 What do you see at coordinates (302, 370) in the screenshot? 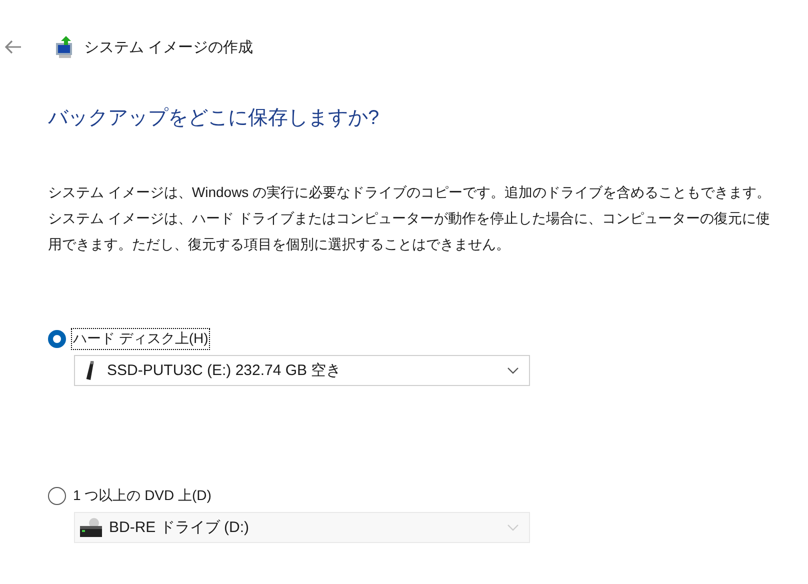
I see `drive-dropdown: SSD-PUTU3C (E:) 232.74 GB 空き` at bounding box center [302, 370].